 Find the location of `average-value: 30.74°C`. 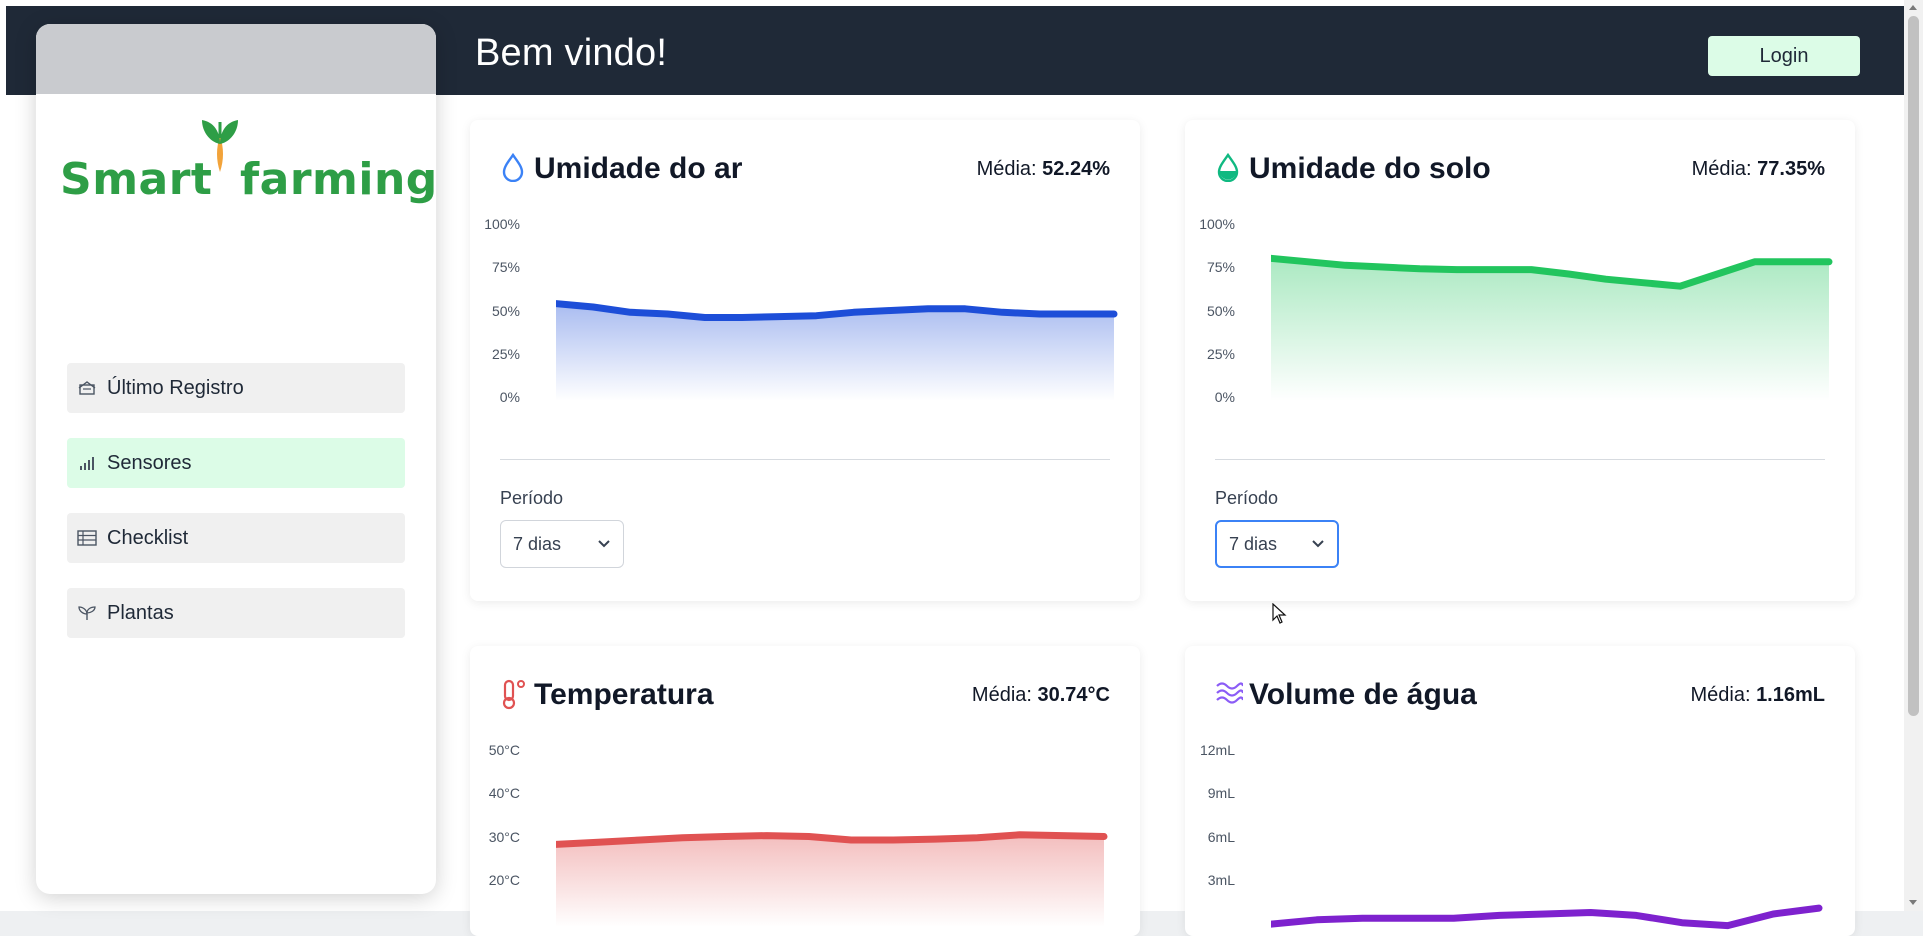

average-value: 30.74°C is located at coordinates (1074, 695).